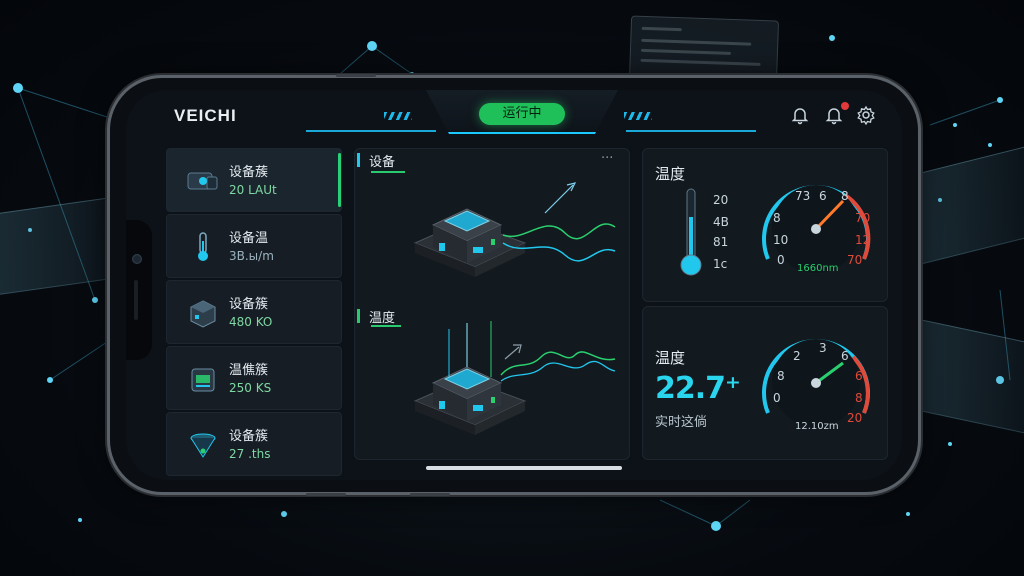 The height and width of the screenshot is (576, 1024). Describe the element at coordinates (866, 115) in the screenshot. I see `settings-icon` at that location.